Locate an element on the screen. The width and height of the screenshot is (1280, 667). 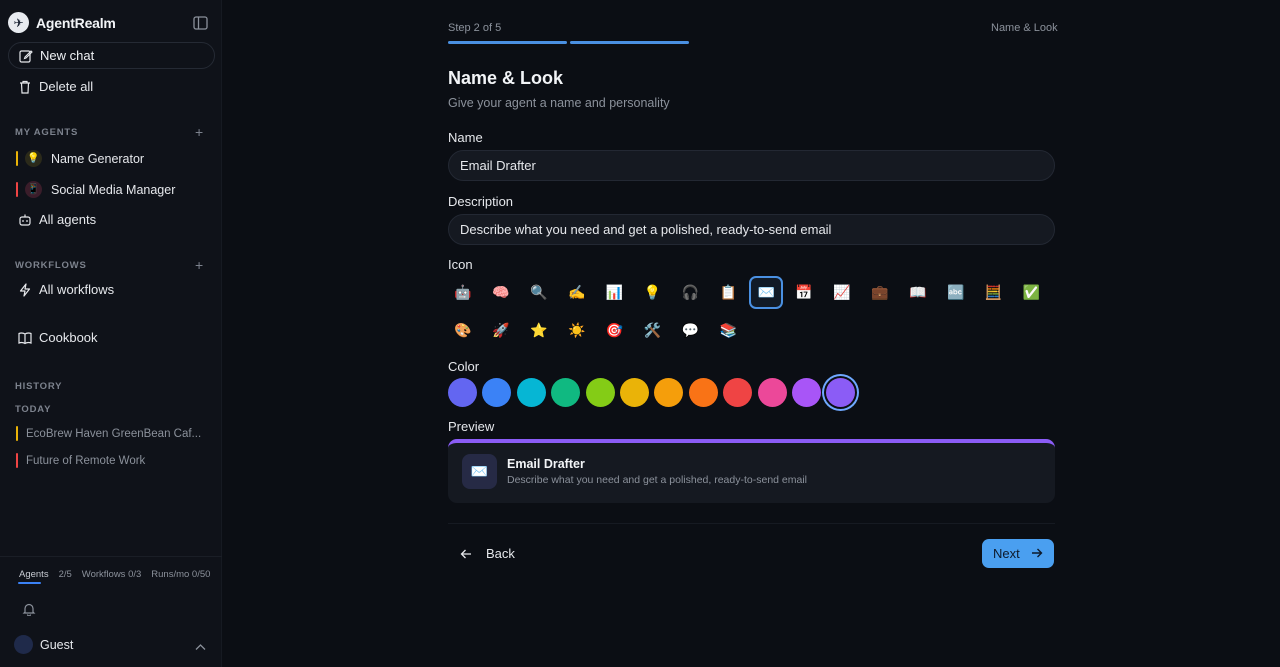
next-label: Next is located at coordinates (1006, 553).